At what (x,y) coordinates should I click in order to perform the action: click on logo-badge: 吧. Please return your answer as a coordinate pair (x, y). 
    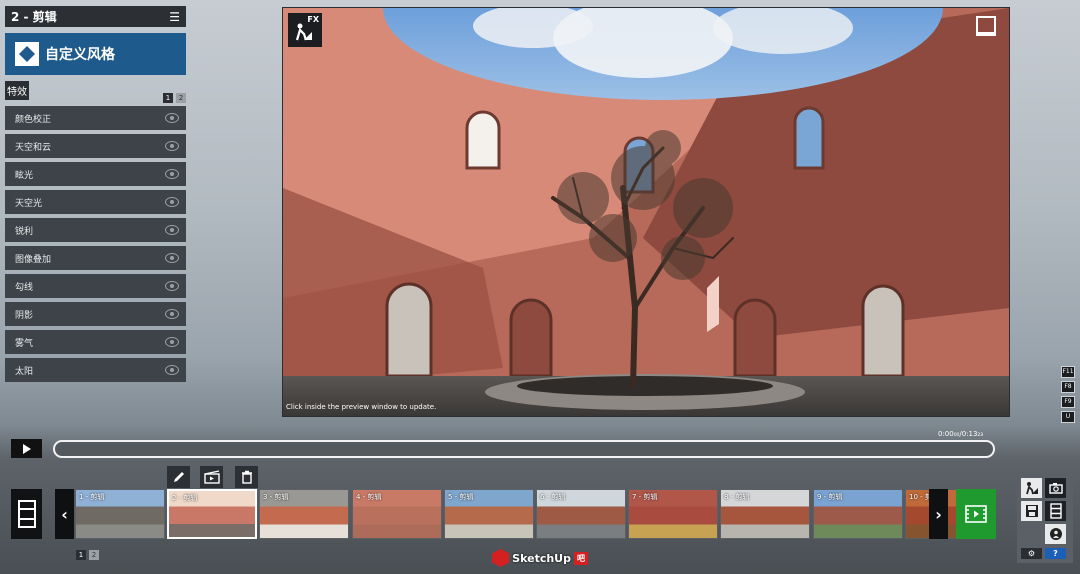
    Looking at the image, I should click on (581, 558).